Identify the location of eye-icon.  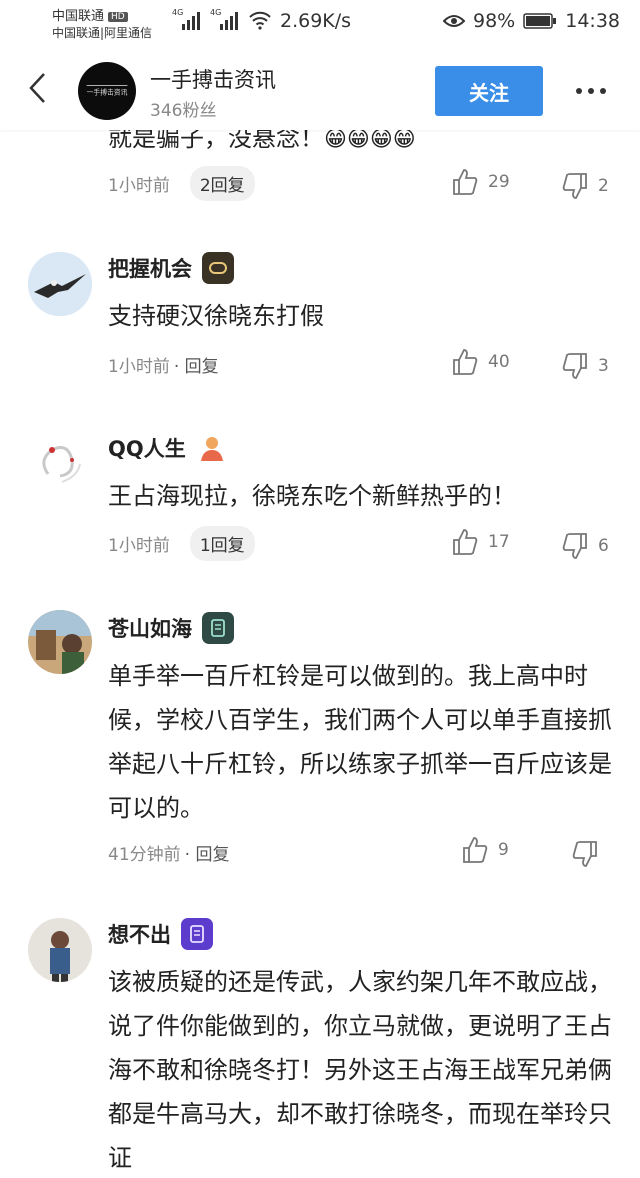
(454, 21).